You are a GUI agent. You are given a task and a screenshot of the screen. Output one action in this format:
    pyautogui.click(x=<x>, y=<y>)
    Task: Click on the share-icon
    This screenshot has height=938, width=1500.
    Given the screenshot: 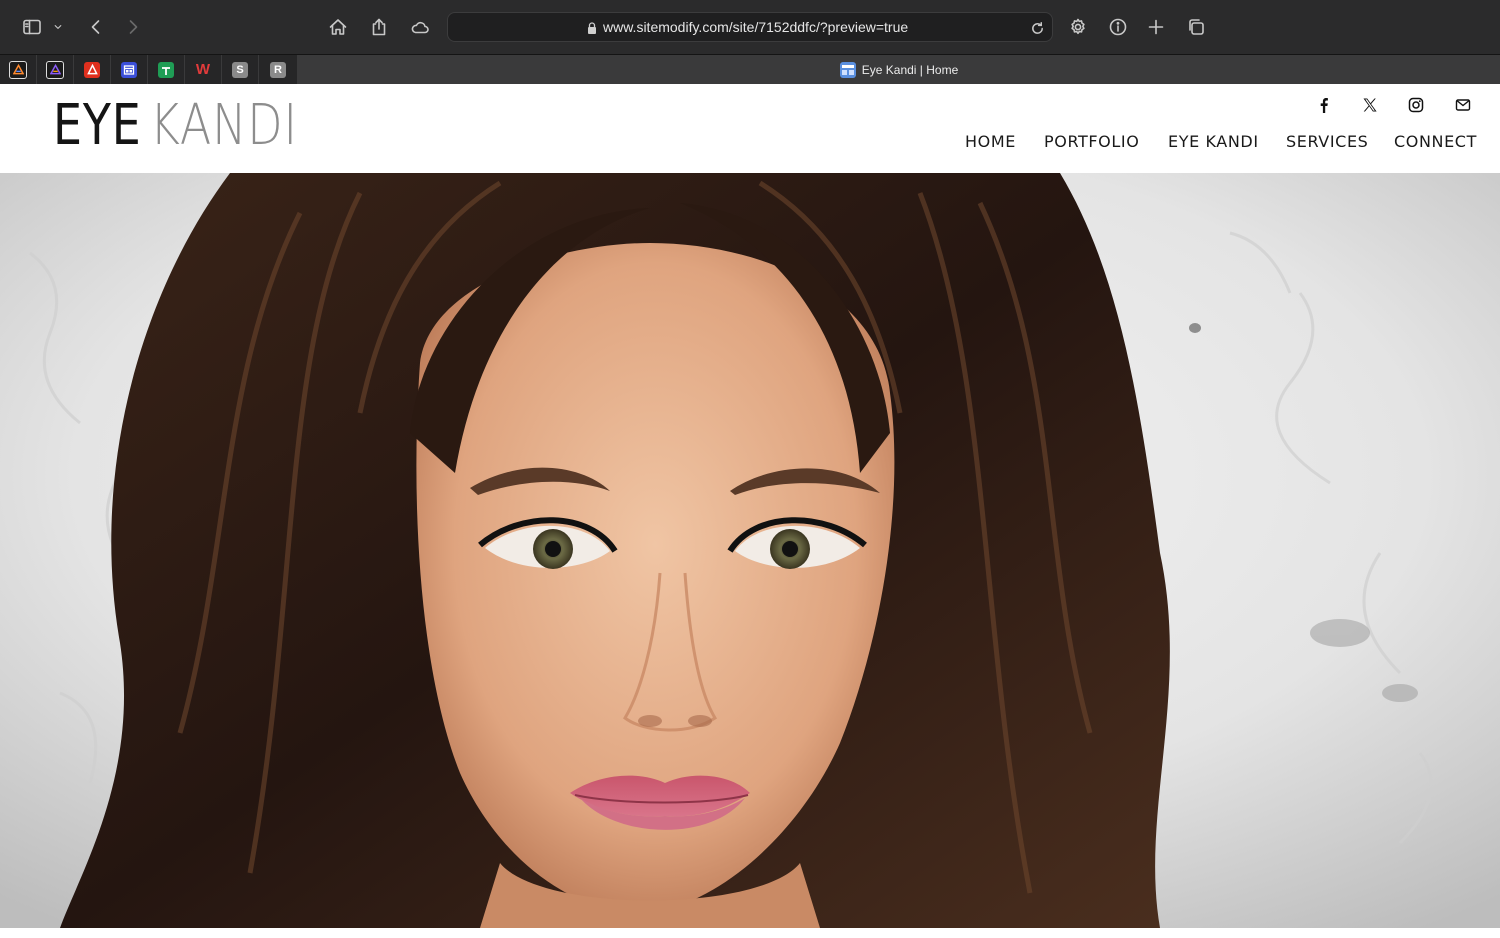 What is the action you would take?
    pyautogui.click(x=379, y=27)
    